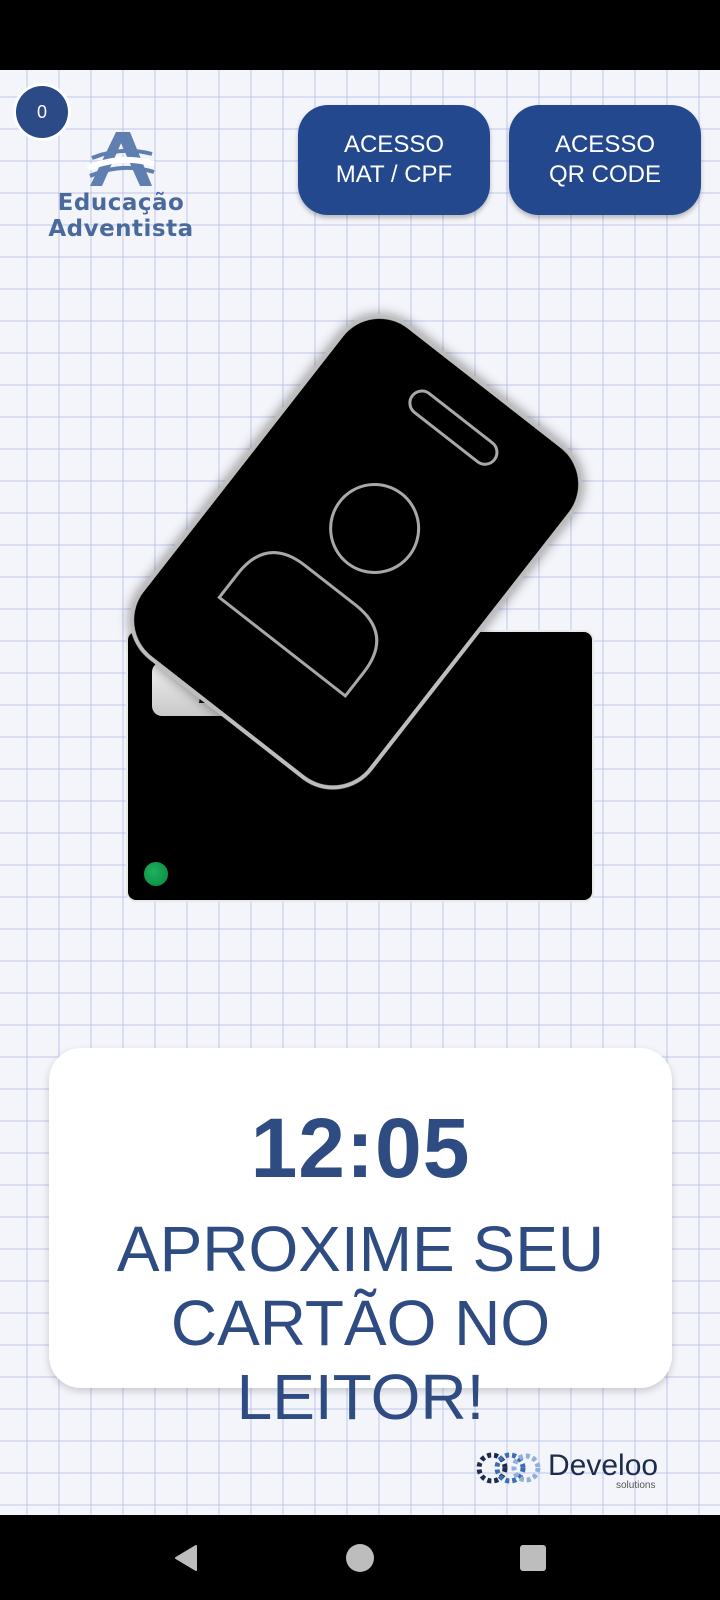 This screenshot has width=720, height=1600. I want to click on clock-time: 12:05, so click(360, 1148).